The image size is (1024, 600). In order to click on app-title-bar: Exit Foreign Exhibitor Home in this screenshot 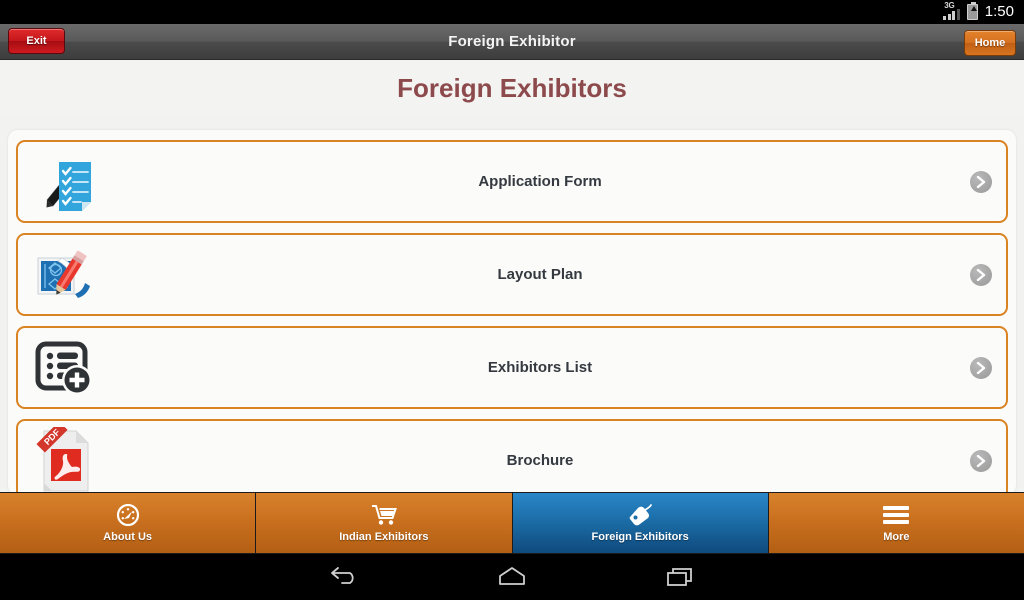, I will do `click(512, 42)`.